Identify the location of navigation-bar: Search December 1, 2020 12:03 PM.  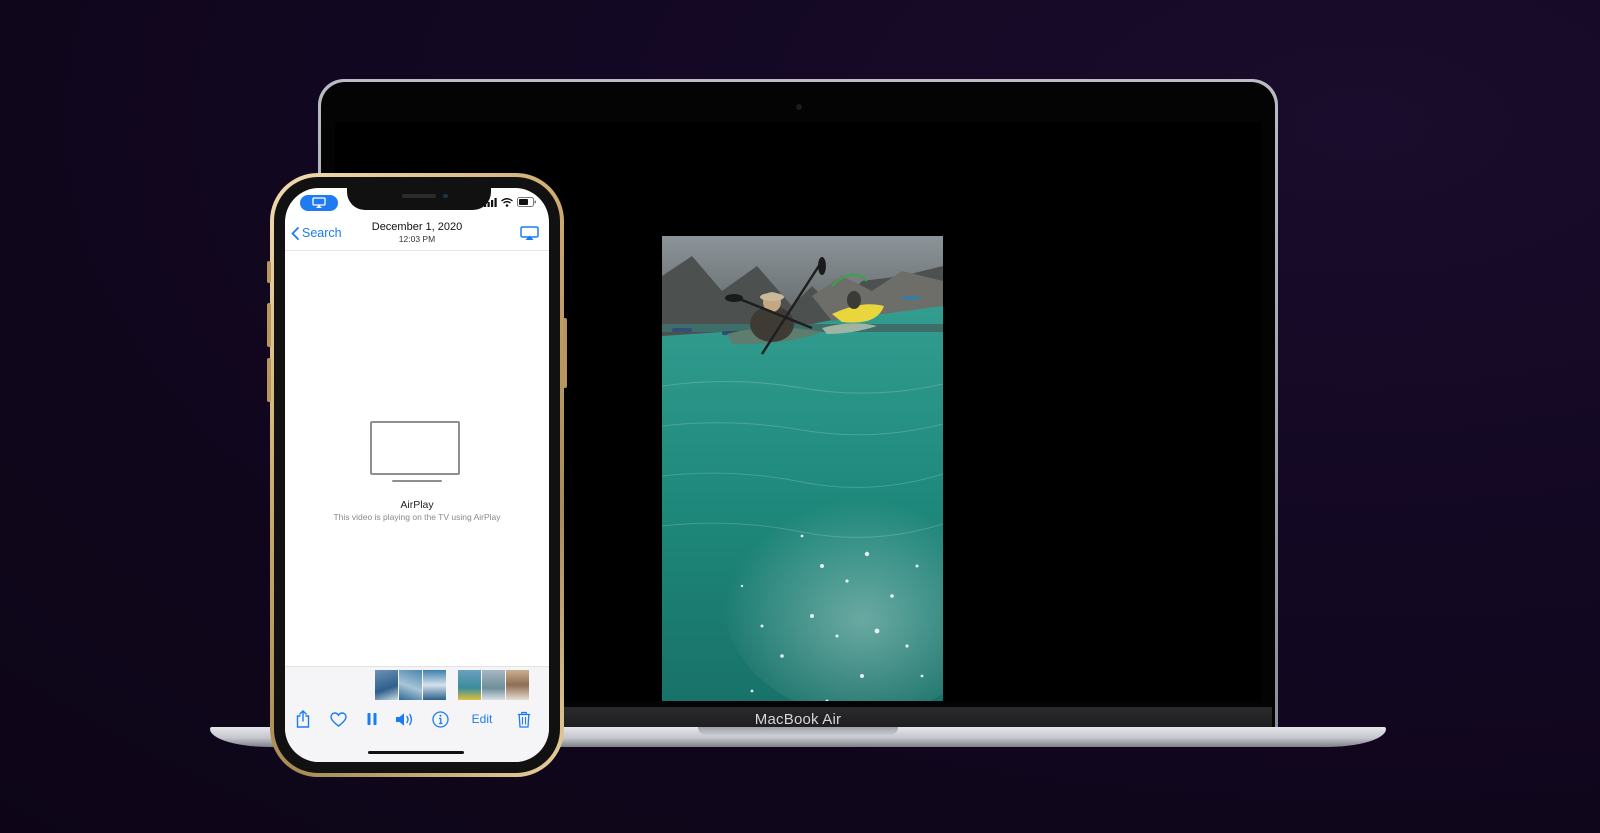
(417, 233).